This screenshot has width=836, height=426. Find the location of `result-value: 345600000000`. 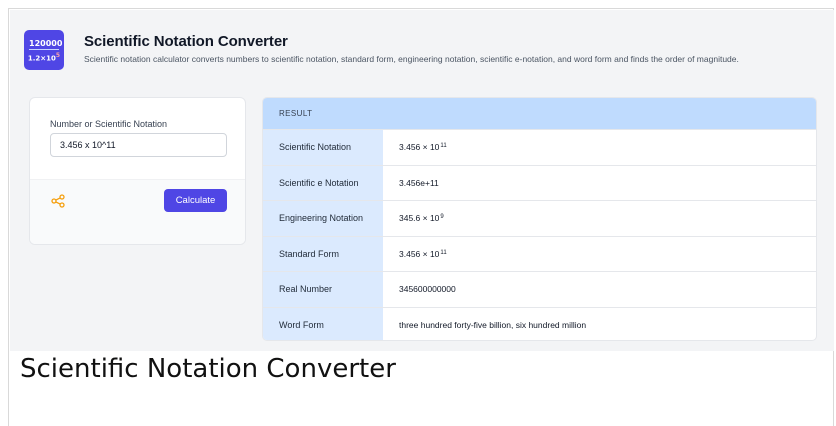

result-value: 345600000000 is located at coordinates (427, 289).